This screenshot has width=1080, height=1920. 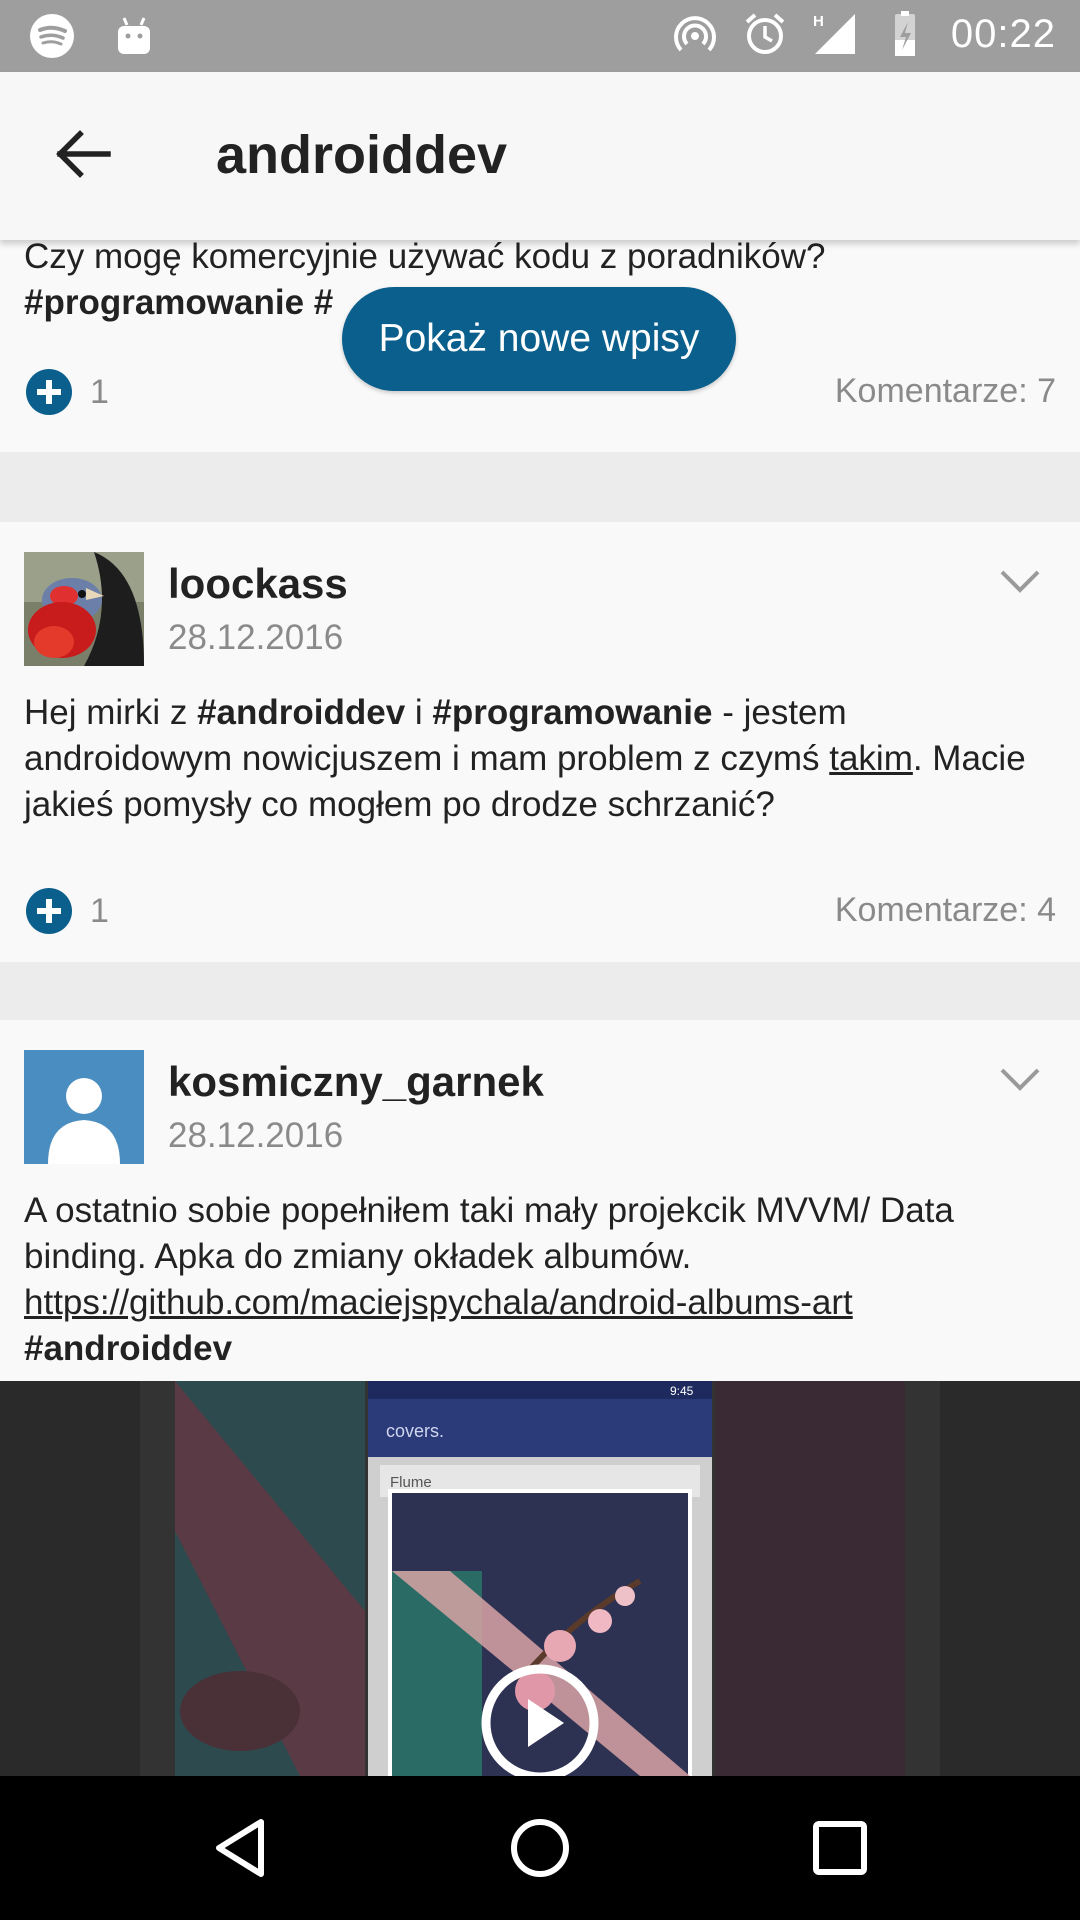 I want to click on home-nav-icon, so click(x=540, y=1848).